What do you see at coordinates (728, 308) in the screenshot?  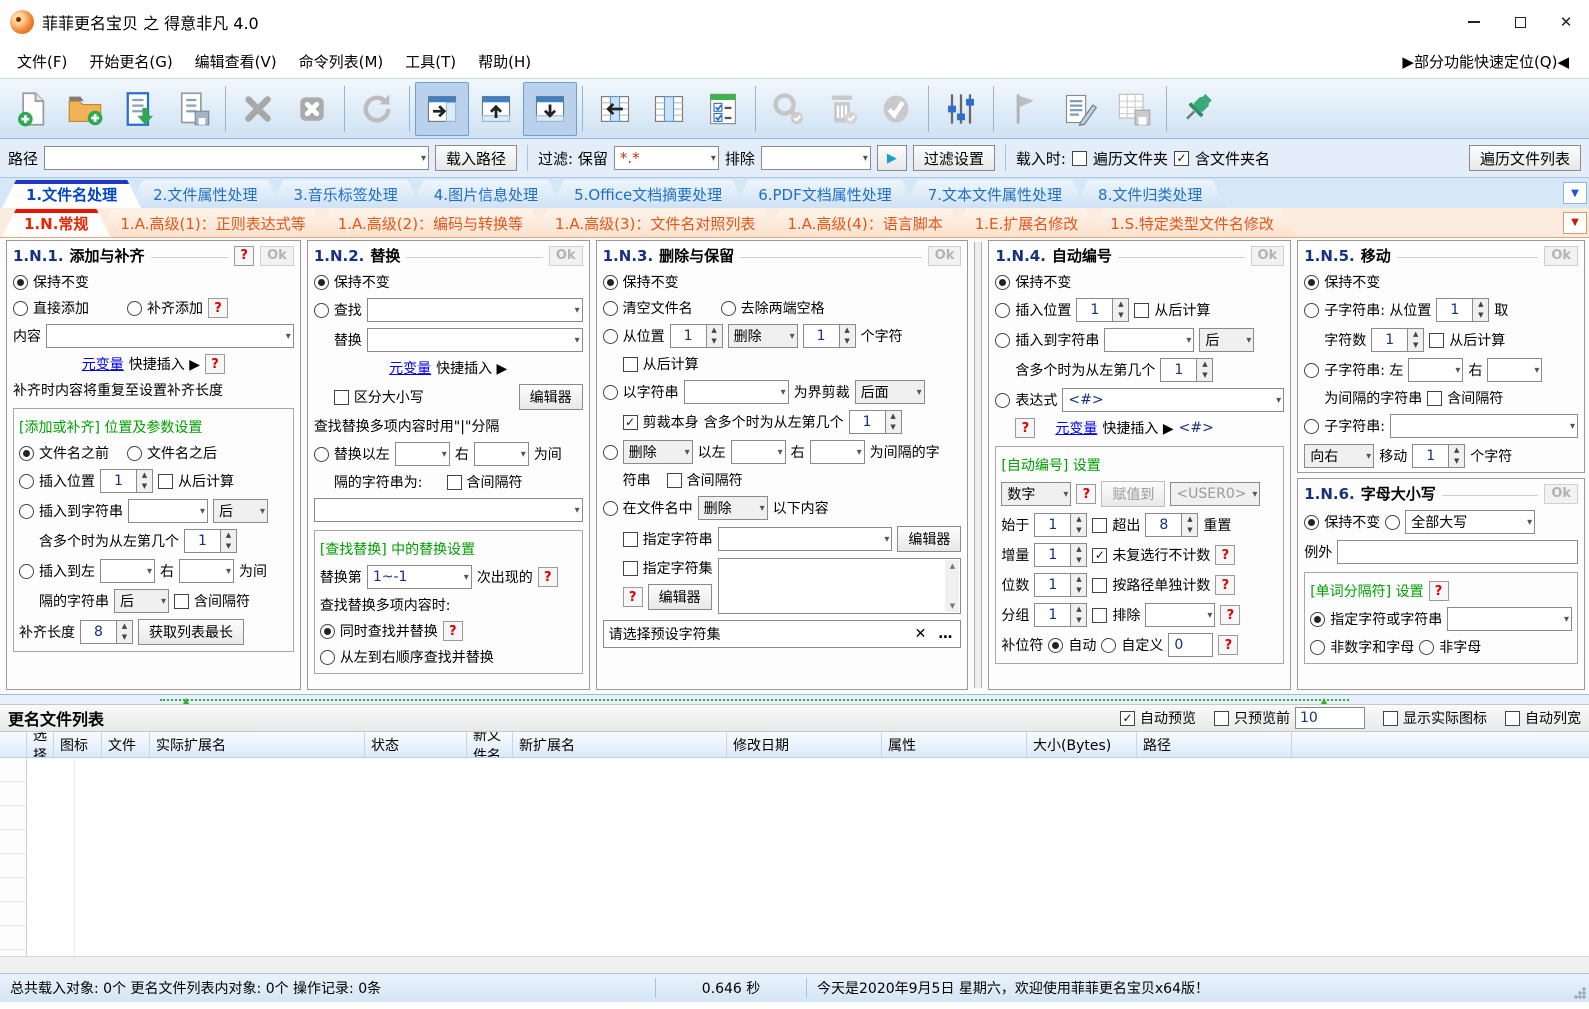 I see `trim-spaces-radio` at bounding box center [728, 308].